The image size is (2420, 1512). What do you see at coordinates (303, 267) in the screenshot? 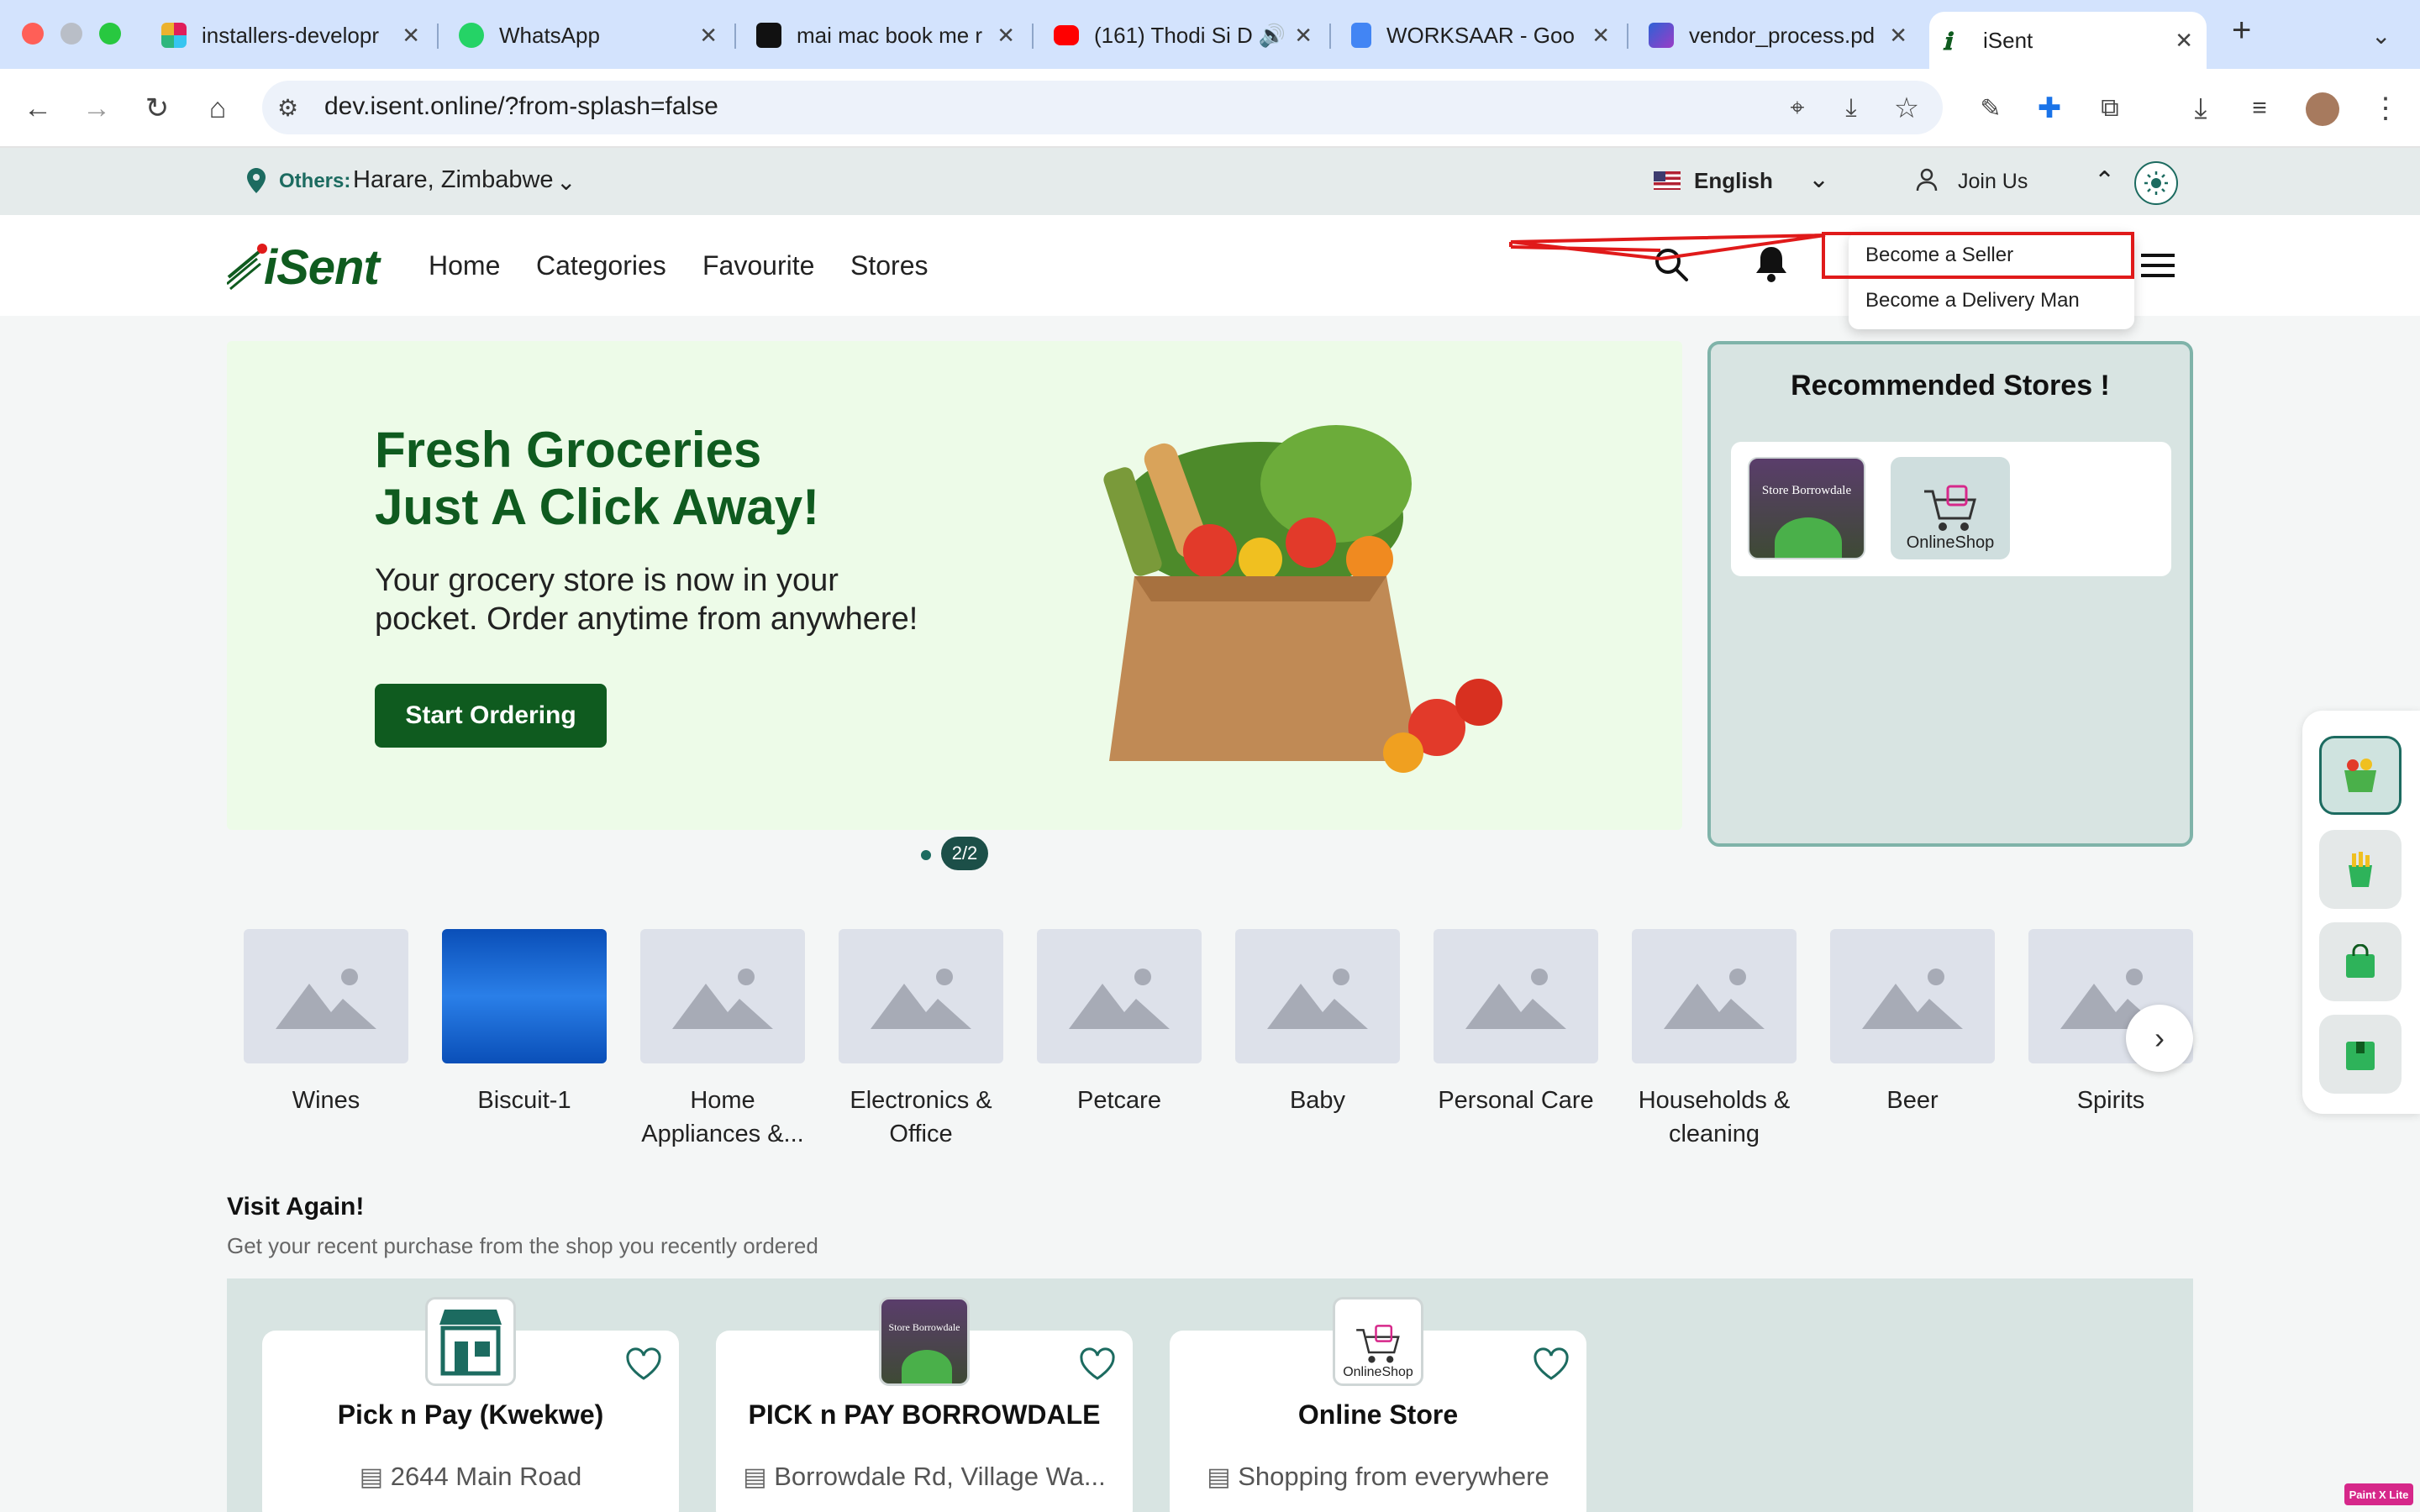
I see `isent-logo: iSent` at bounding box center [303, 267].